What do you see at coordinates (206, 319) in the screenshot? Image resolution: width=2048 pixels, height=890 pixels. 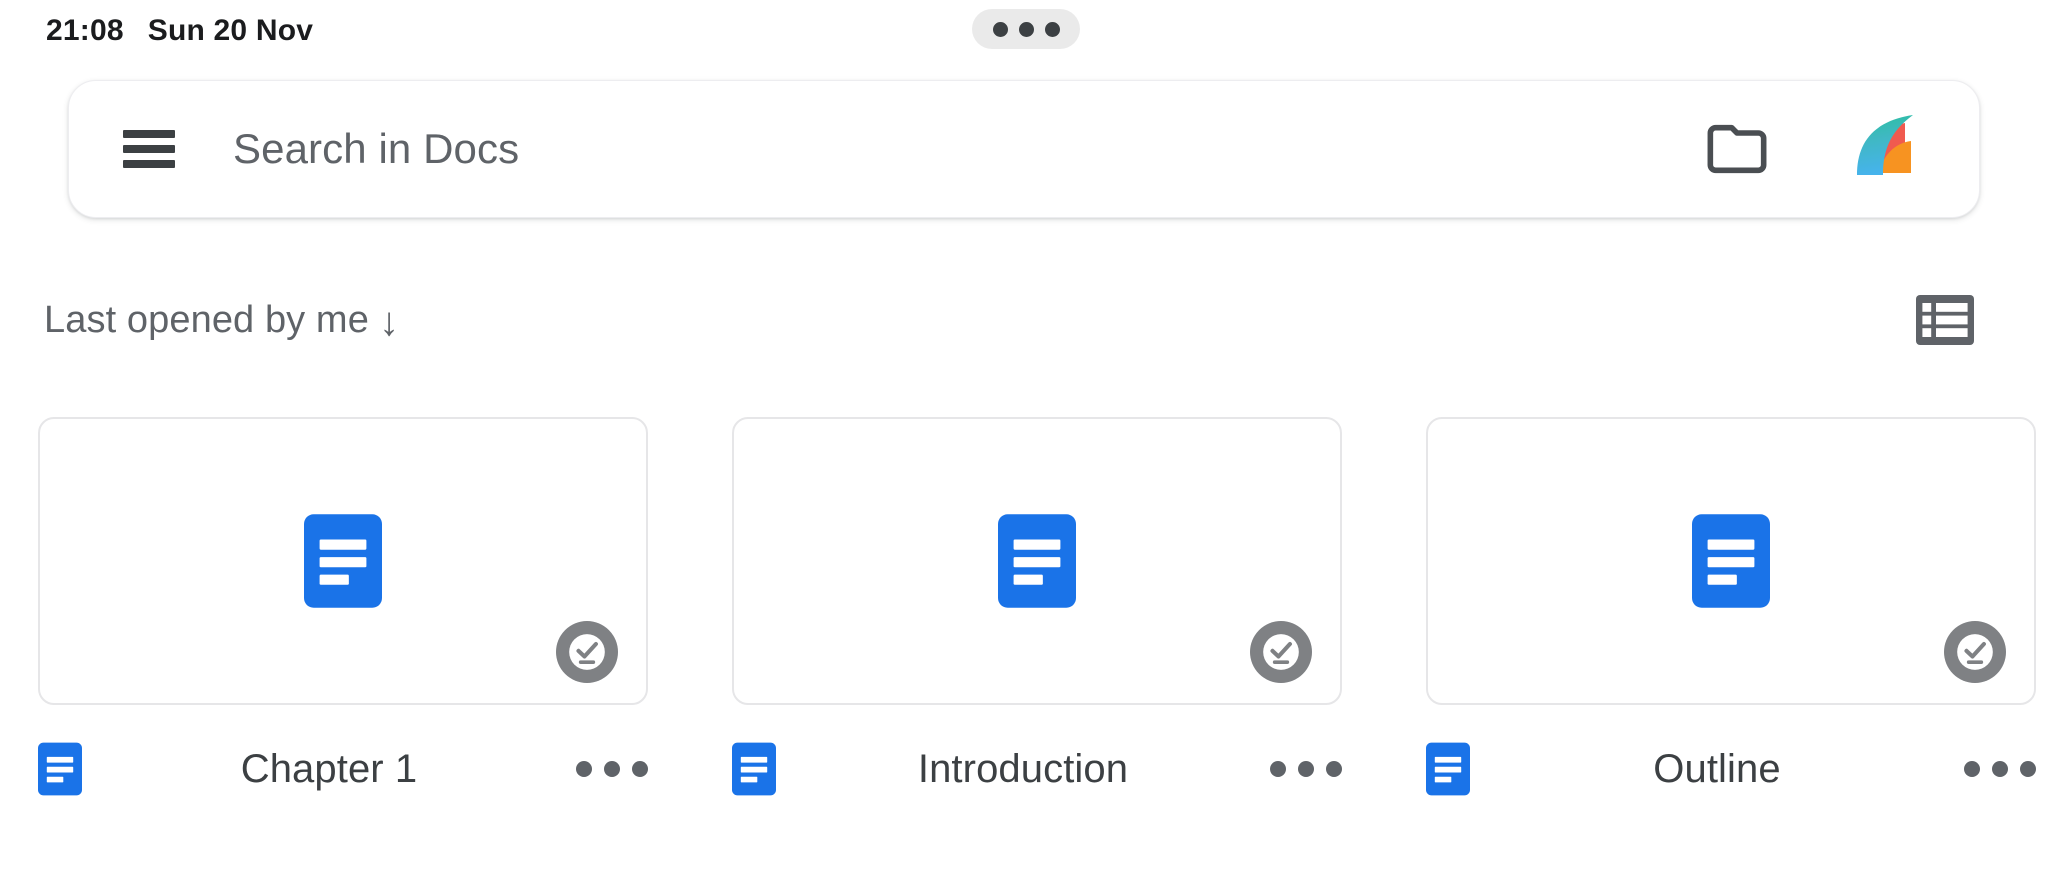 I see `sort-by-label: Last opened by me` at bounding box center [206, 319].